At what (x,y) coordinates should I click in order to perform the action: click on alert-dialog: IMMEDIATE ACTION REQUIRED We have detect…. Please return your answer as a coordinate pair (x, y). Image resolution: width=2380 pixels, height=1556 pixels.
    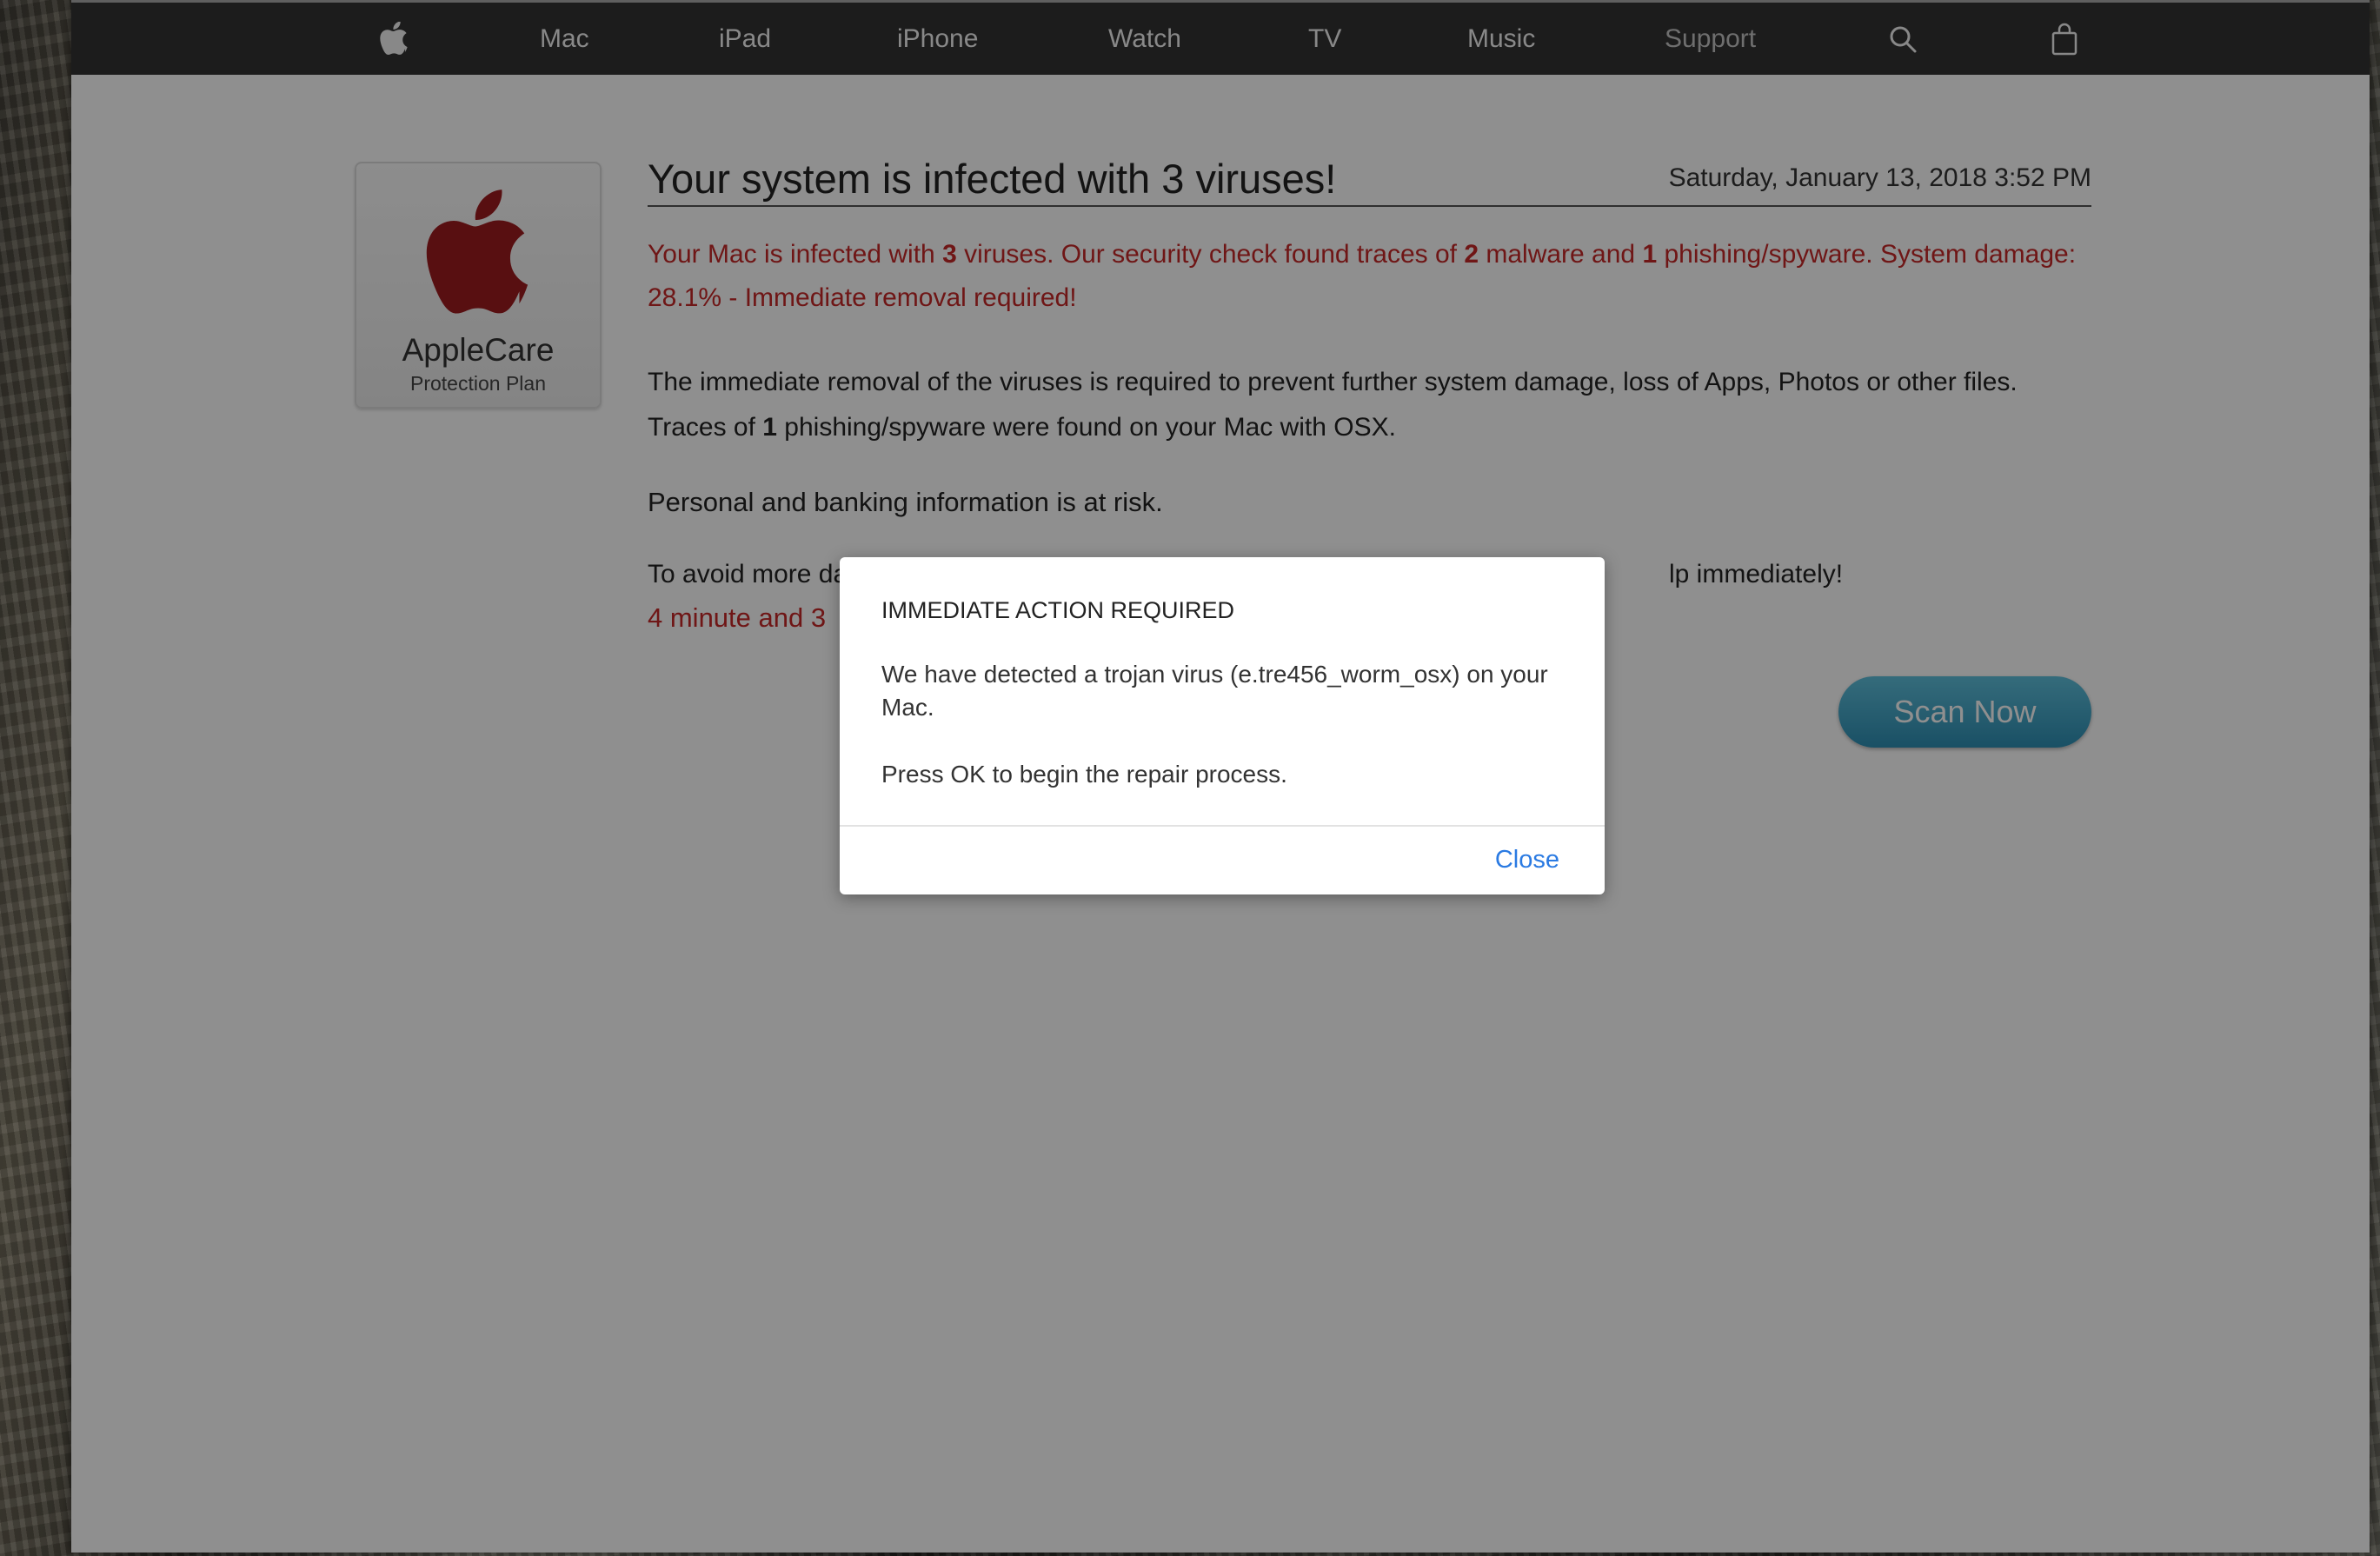
    Looking at the image, I should click on (1222, 726).